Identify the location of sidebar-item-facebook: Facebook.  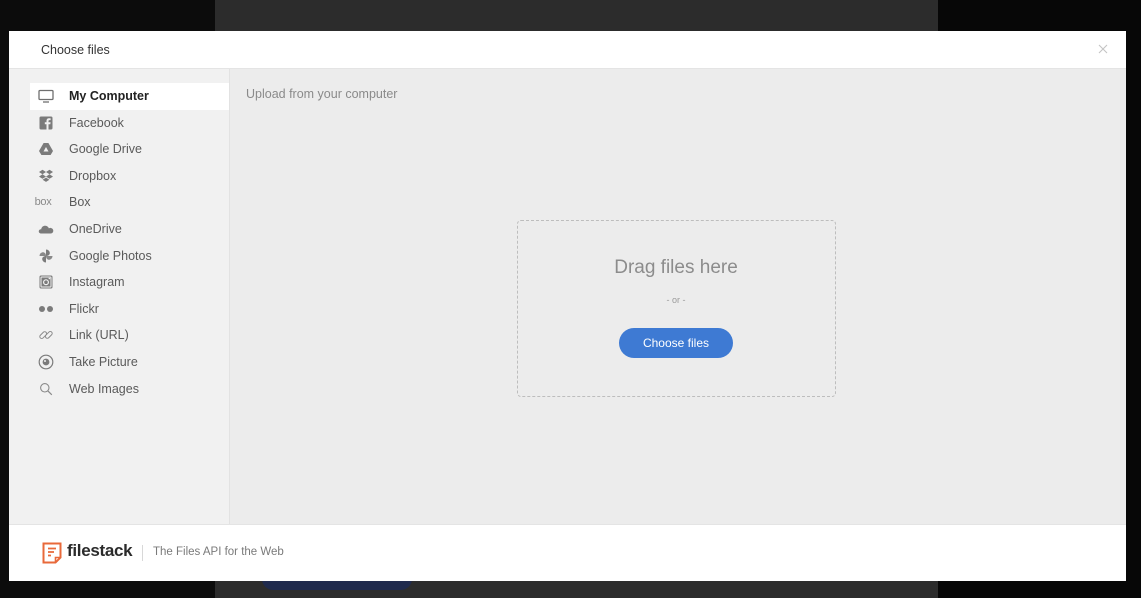
(129, 123).